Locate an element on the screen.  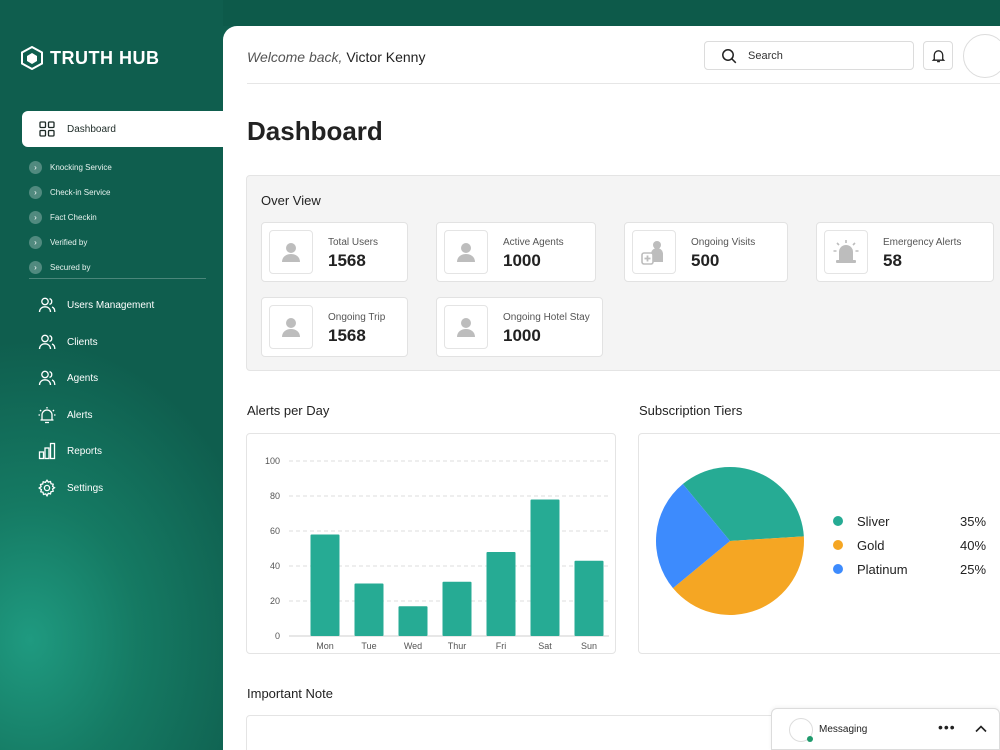
notifications-button is located at coordinates (938, 55).